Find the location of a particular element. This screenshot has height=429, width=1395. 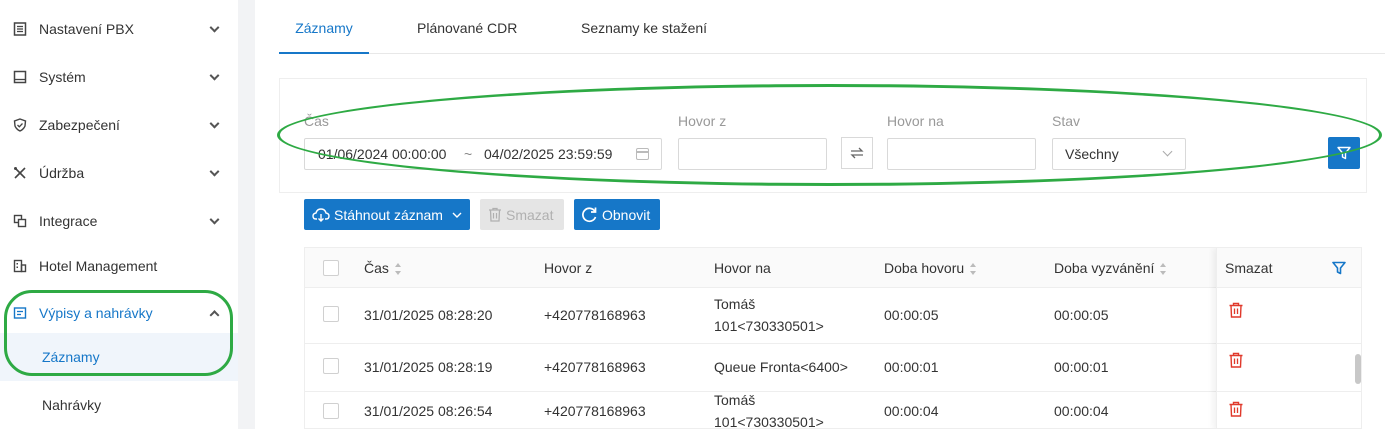

date-to: 04/02/2025 23:59:59 is located at coordinates (548, 154).